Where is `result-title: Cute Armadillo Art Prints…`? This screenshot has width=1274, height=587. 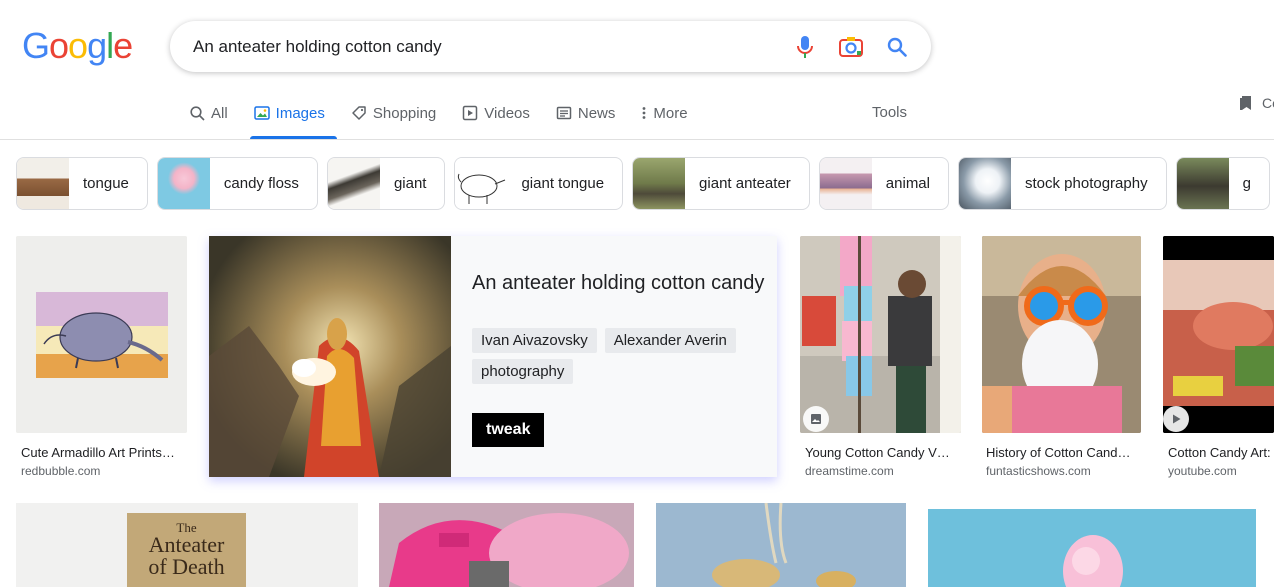 result-title: Cute Armadillo Art Prints… is located at coordinates (98, 452).